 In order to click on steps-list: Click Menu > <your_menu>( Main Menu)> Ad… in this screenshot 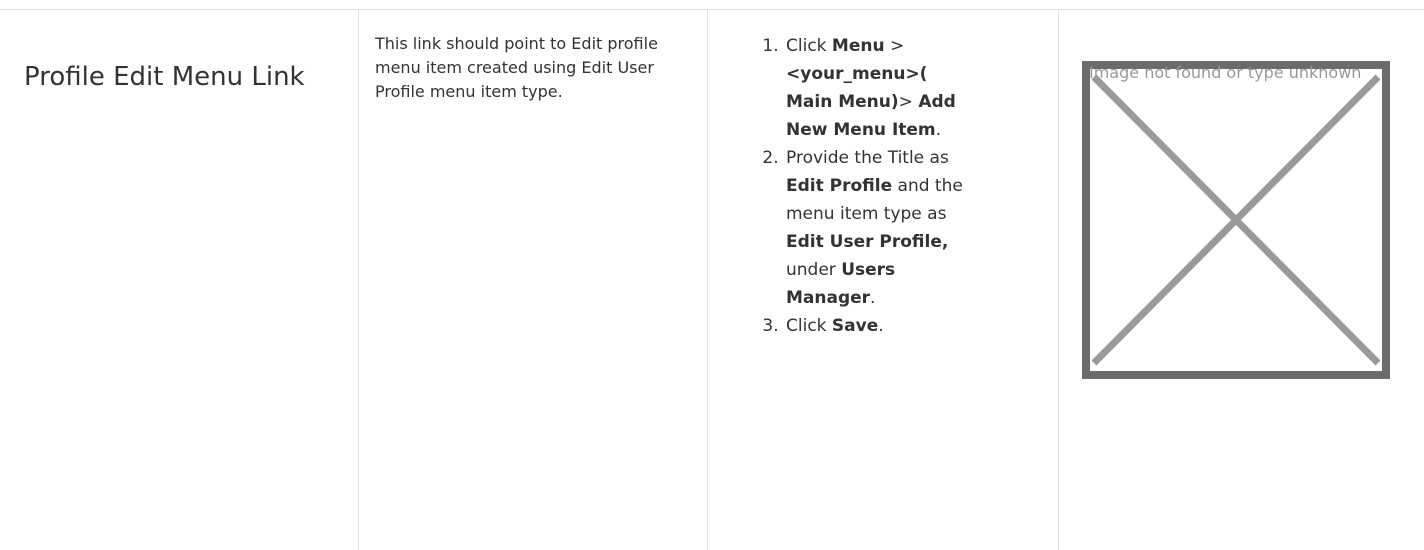, I will do `click(844, 186)`.